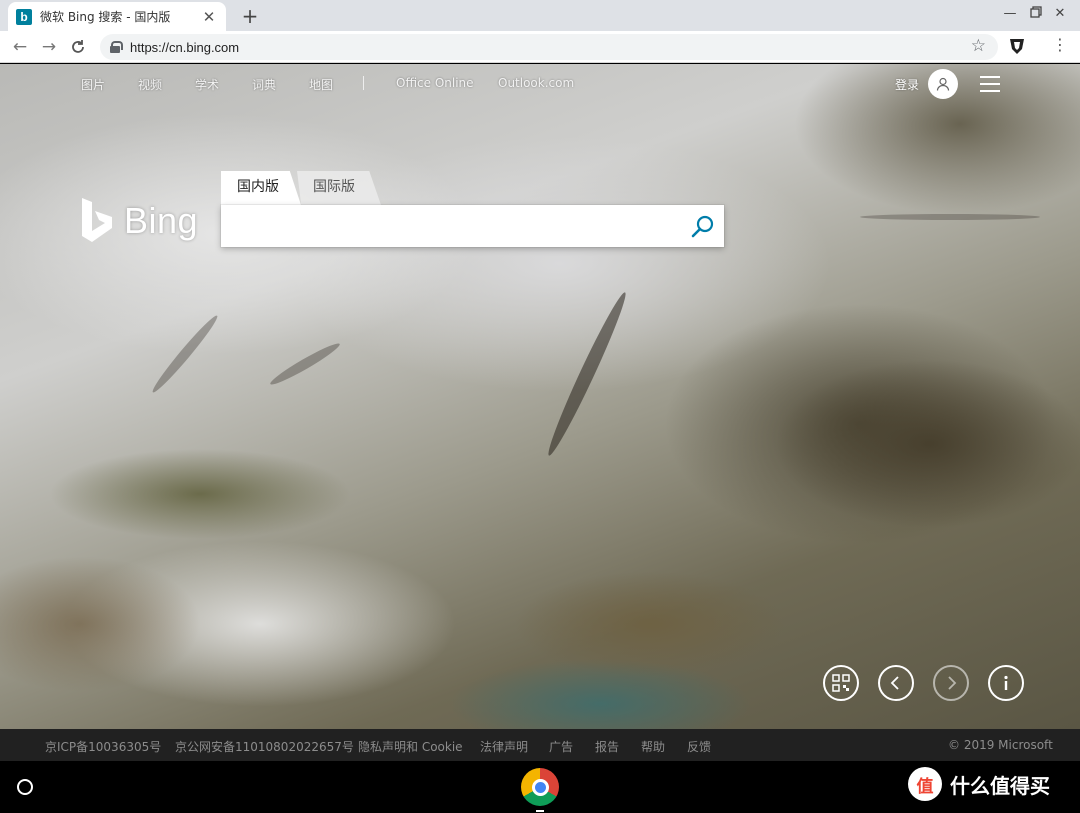 The height and width of the screenshot is (813, 1080). Describe the element at coordinates (78, 47) in the screenshot. I see `reload-icon` at that location.